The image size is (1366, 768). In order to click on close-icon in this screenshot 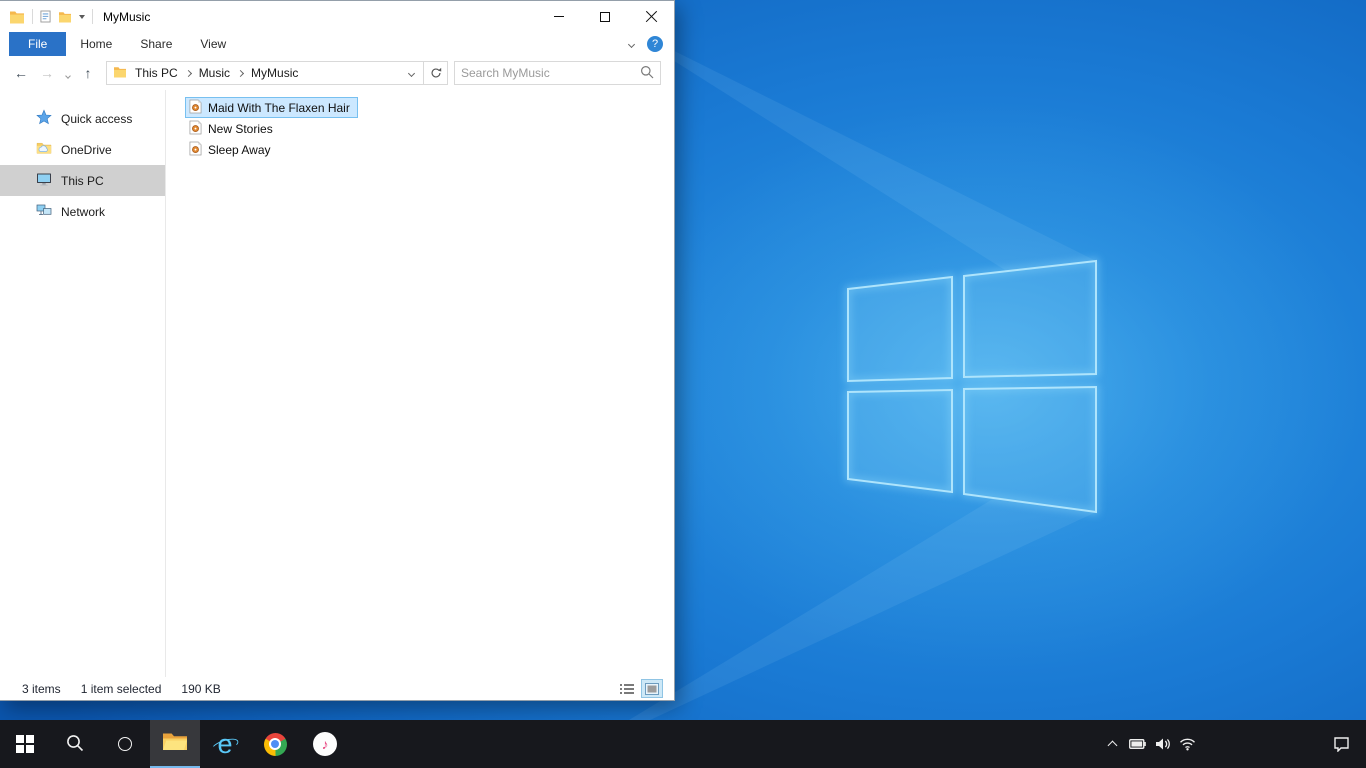, I will do `click(651, 16)`.